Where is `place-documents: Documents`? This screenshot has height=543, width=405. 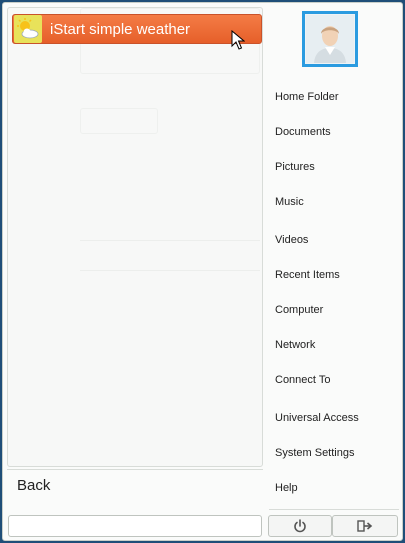
place-documents: Documents is located at coordinates (303, 132).